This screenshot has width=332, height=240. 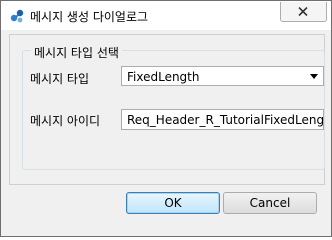 What do you see at coordinates (60, 79) in the screenshot?
I see `message-type-label: 메시지 타입` at bounding box center [60, 79].